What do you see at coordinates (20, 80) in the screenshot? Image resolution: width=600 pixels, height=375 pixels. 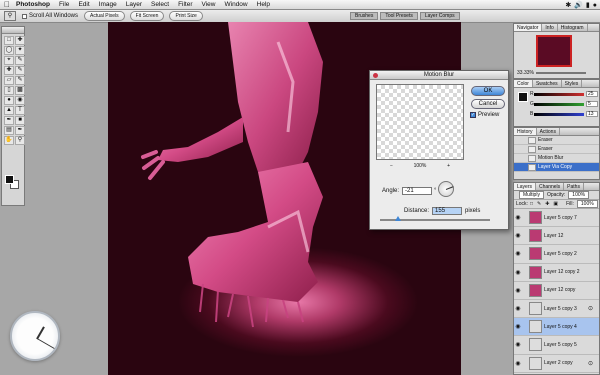 I see `history-brush-tool-icon: ✎` at bounding box center [20, 80].